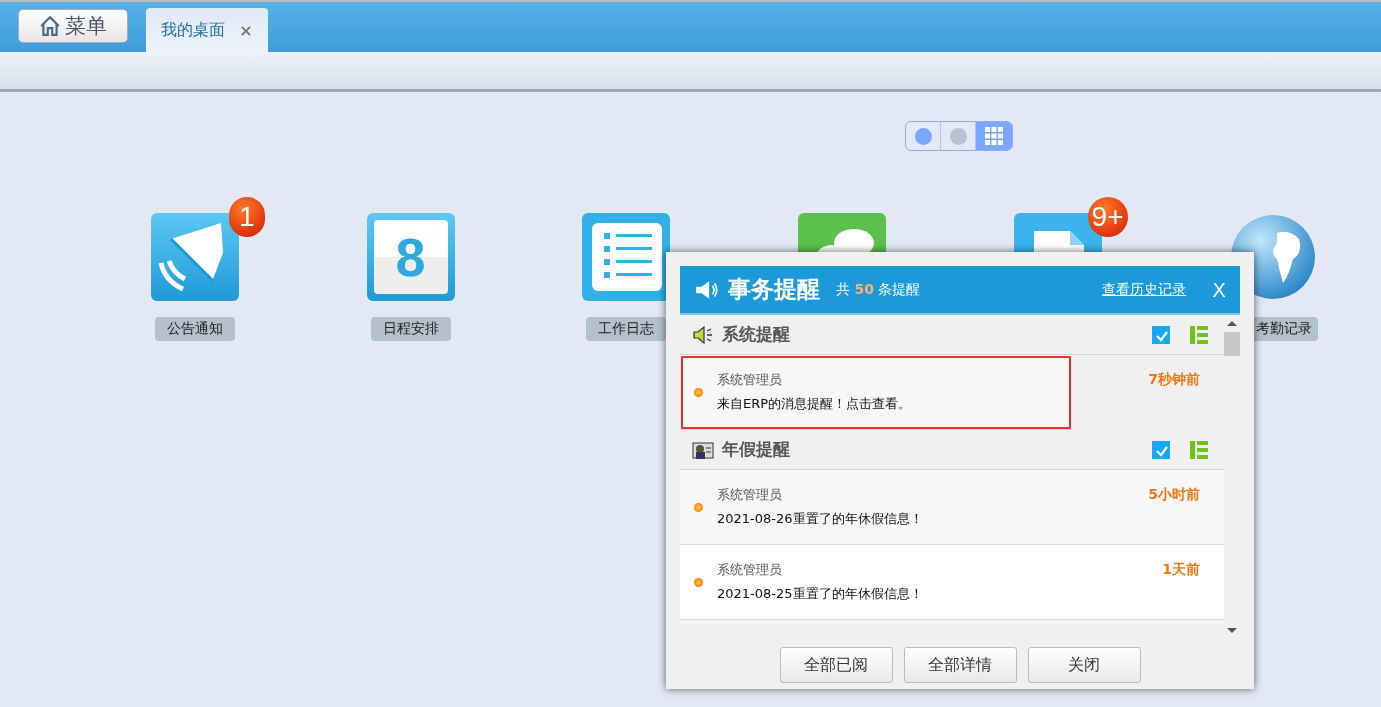 Image resolution: width=1381 pixels, height=707 pixels. Describe the element at coordinates (1181, 570) in the screenshot. I see `time-ago: 1天前` at that location.